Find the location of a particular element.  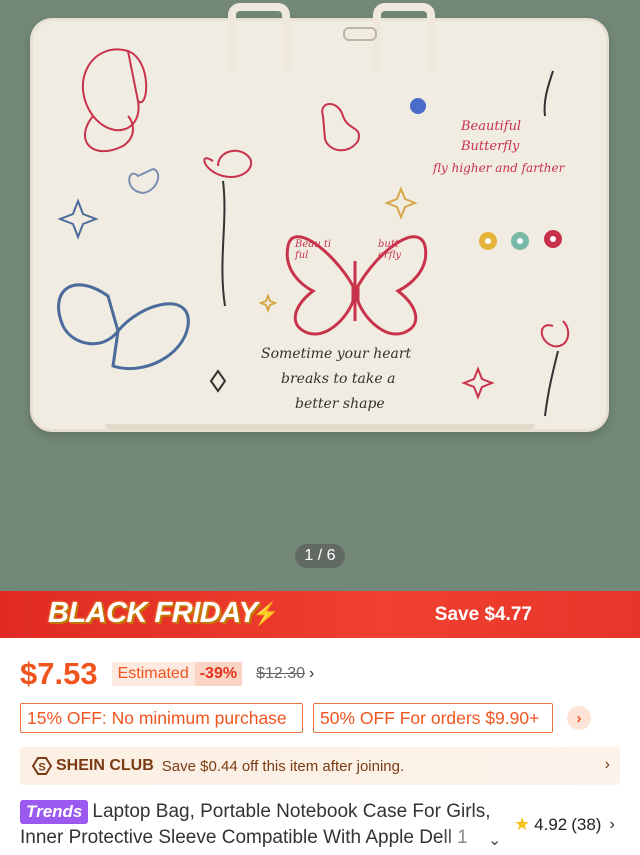

bag-quote-line1: Sometime your heart is located at coordinates (336, 354).